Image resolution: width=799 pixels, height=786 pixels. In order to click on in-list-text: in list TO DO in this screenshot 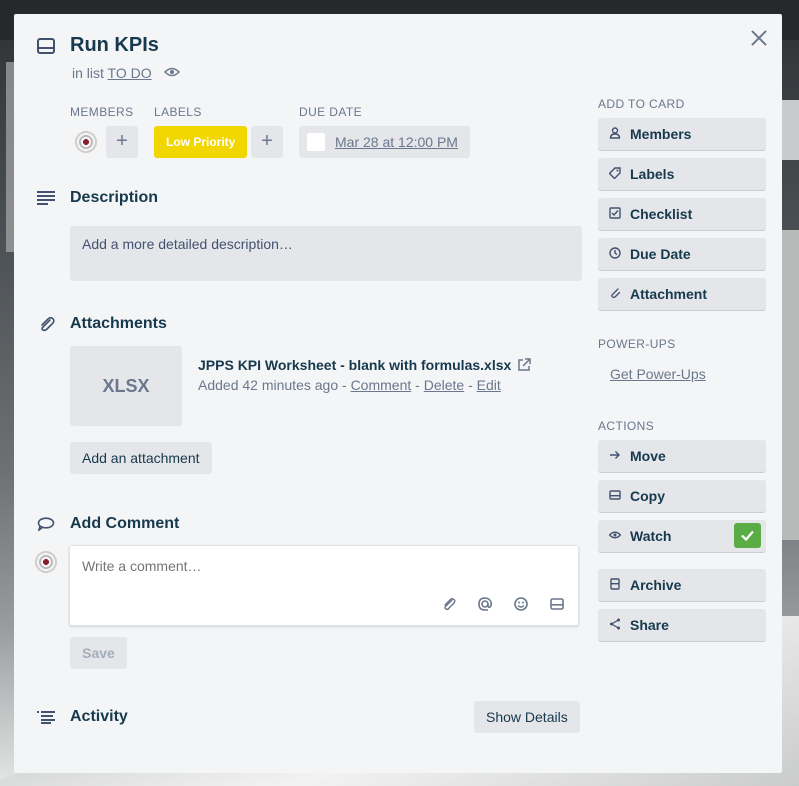, I will do `click(112, 73)`.